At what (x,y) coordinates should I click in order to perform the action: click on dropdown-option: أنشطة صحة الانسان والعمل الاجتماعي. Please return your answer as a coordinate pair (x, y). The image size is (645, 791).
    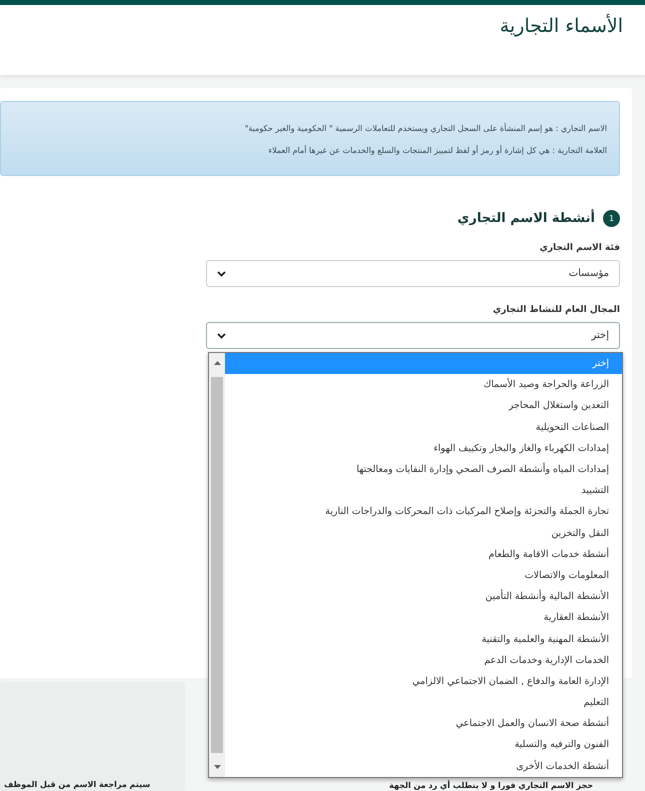
    Looking at the image, I should click on (423, 723).